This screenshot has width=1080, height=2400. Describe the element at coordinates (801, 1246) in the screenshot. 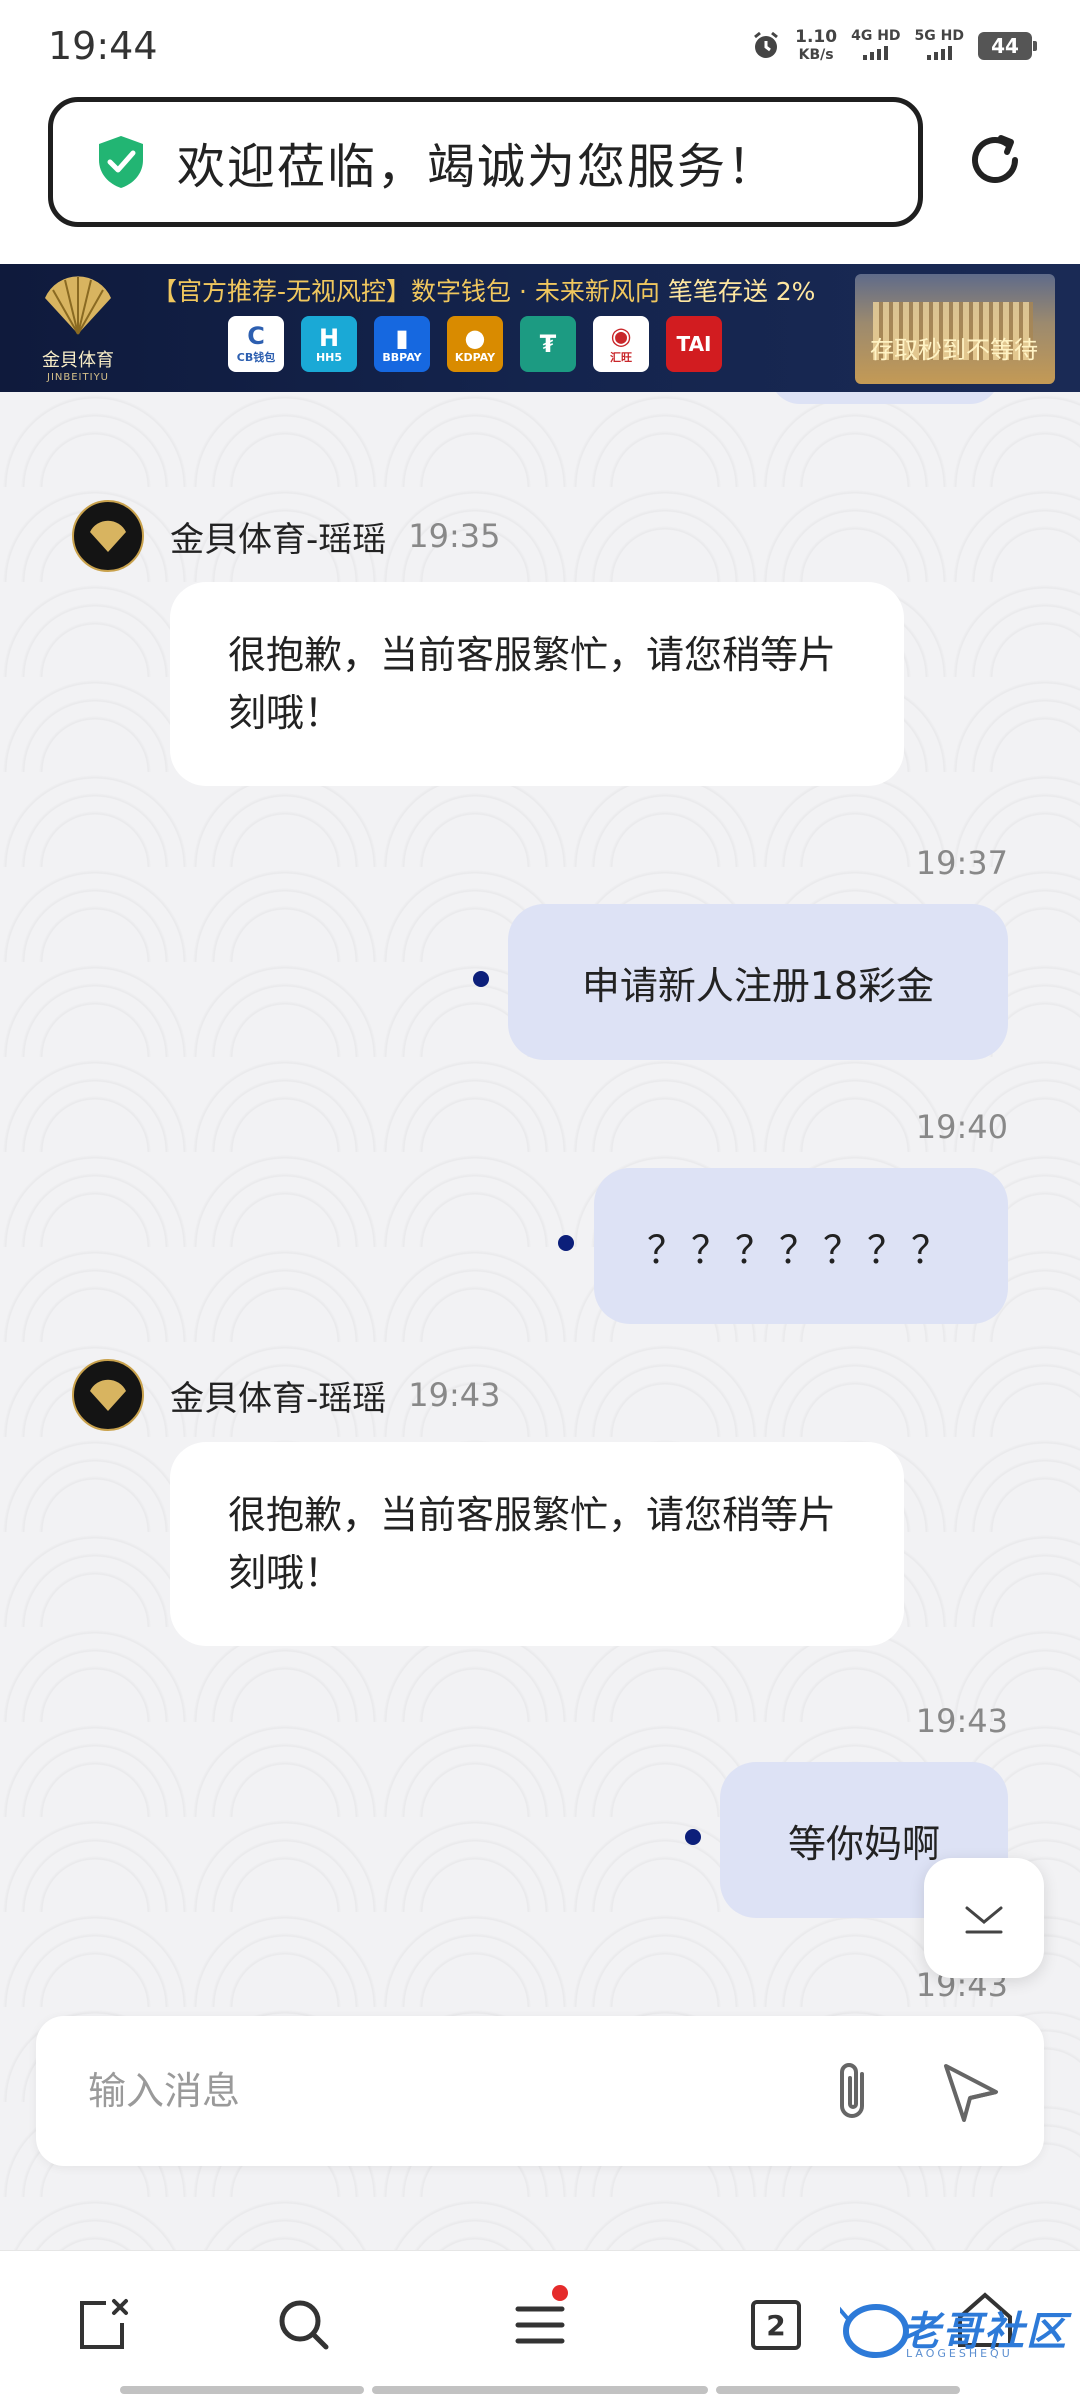

I see `user-message-bubble: ？？？？？？？` at that location.